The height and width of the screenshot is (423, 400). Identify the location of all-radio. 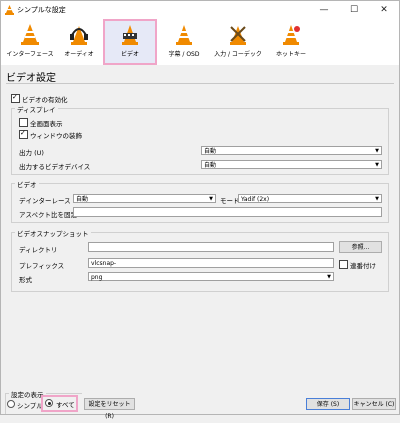
(49, 403).